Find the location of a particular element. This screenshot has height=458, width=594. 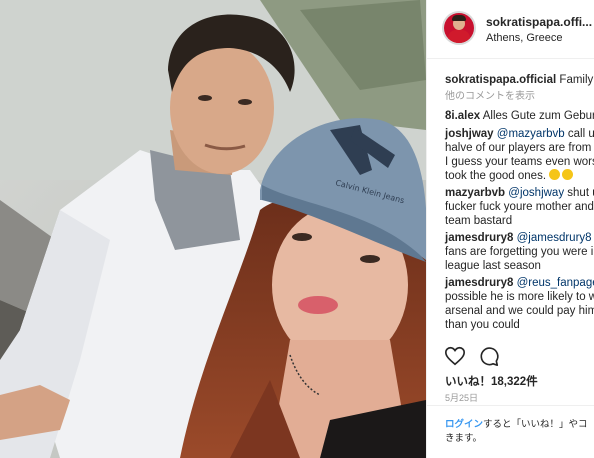

comment-text-line: than you could is located at coordinates (482, 325).